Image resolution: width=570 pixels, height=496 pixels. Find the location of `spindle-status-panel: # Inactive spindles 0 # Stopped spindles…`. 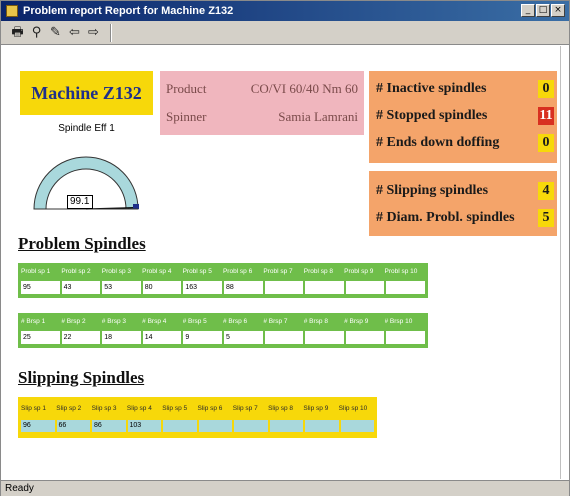

spindle-status-panel: # Inactive spindles 0 # Stopped spindles… is located at coordinates (463, 117).